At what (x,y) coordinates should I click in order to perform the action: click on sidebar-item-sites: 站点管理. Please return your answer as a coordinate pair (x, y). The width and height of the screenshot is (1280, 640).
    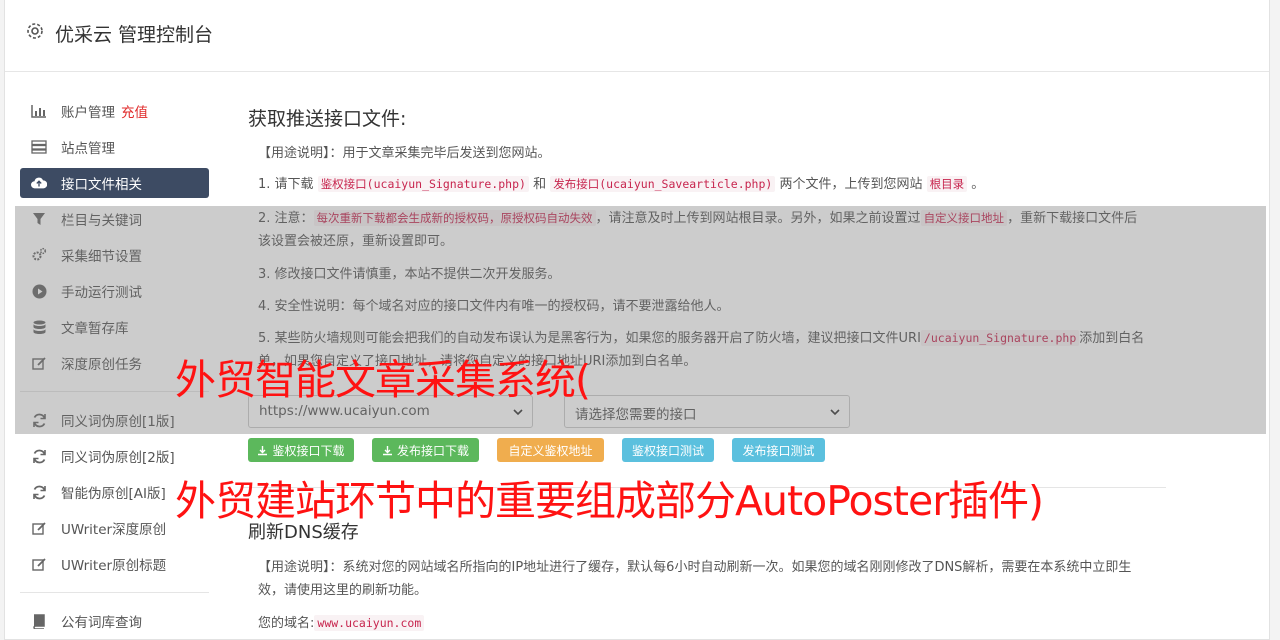
    Looking at the image, I should click on (114, 147).